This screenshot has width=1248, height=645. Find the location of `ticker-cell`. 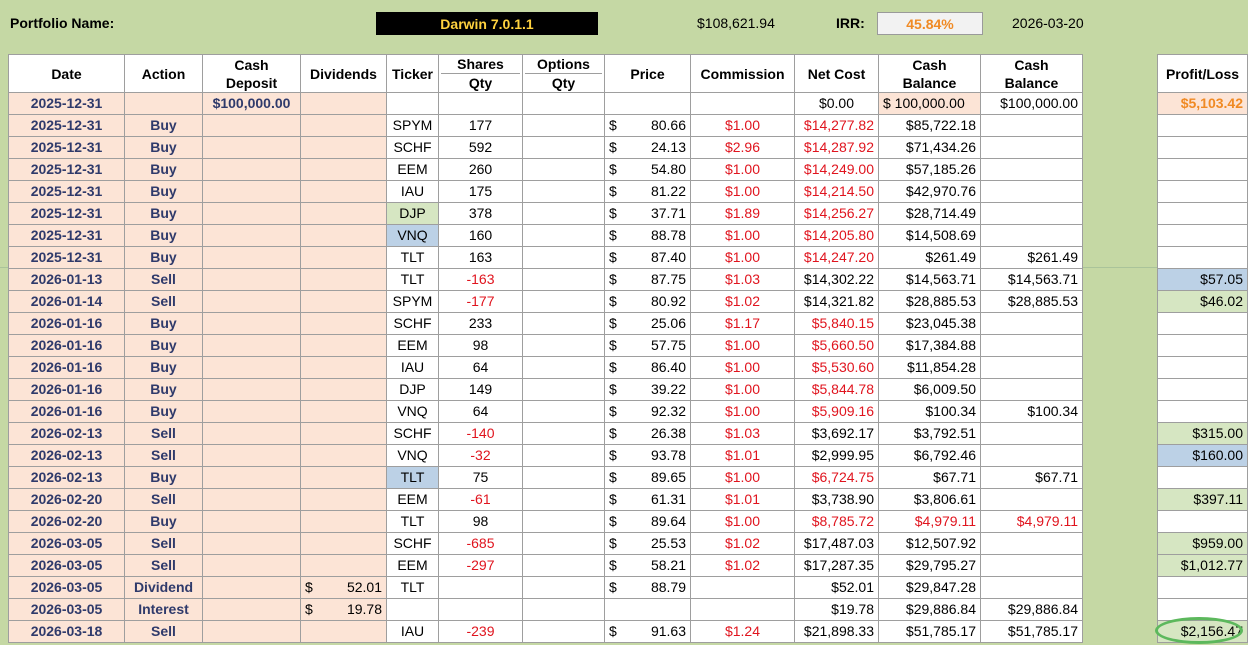

ticker-cell is located at coordinates (412, 609).